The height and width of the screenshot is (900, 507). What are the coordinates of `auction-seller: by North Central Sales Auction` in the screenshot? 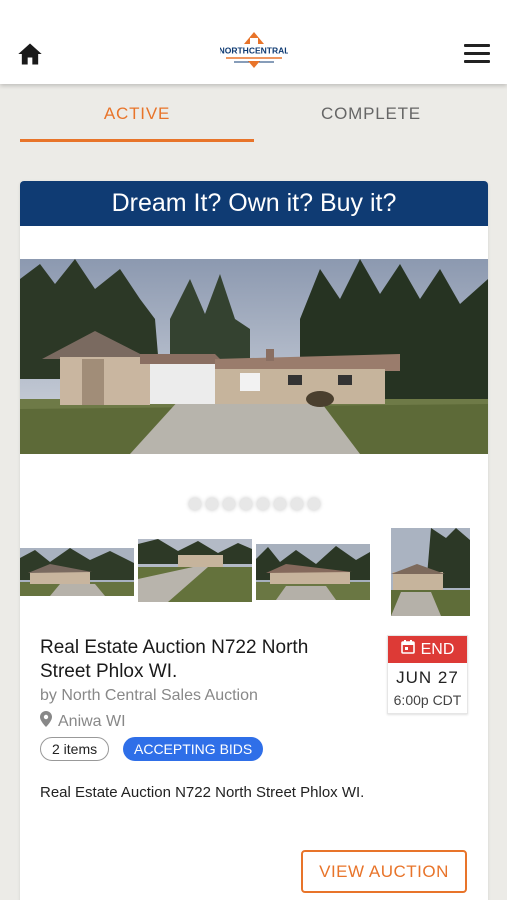 It's located at (149, 695).